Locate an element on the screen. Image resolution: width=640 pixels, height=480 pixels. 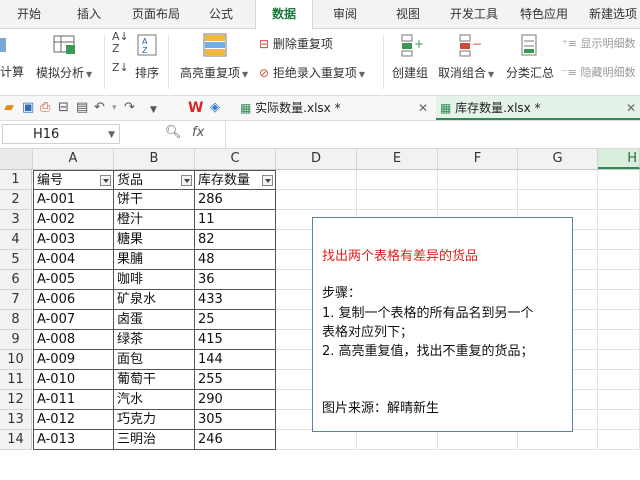
open-folder-icon: ▰ is located at coordinates (9, 108).